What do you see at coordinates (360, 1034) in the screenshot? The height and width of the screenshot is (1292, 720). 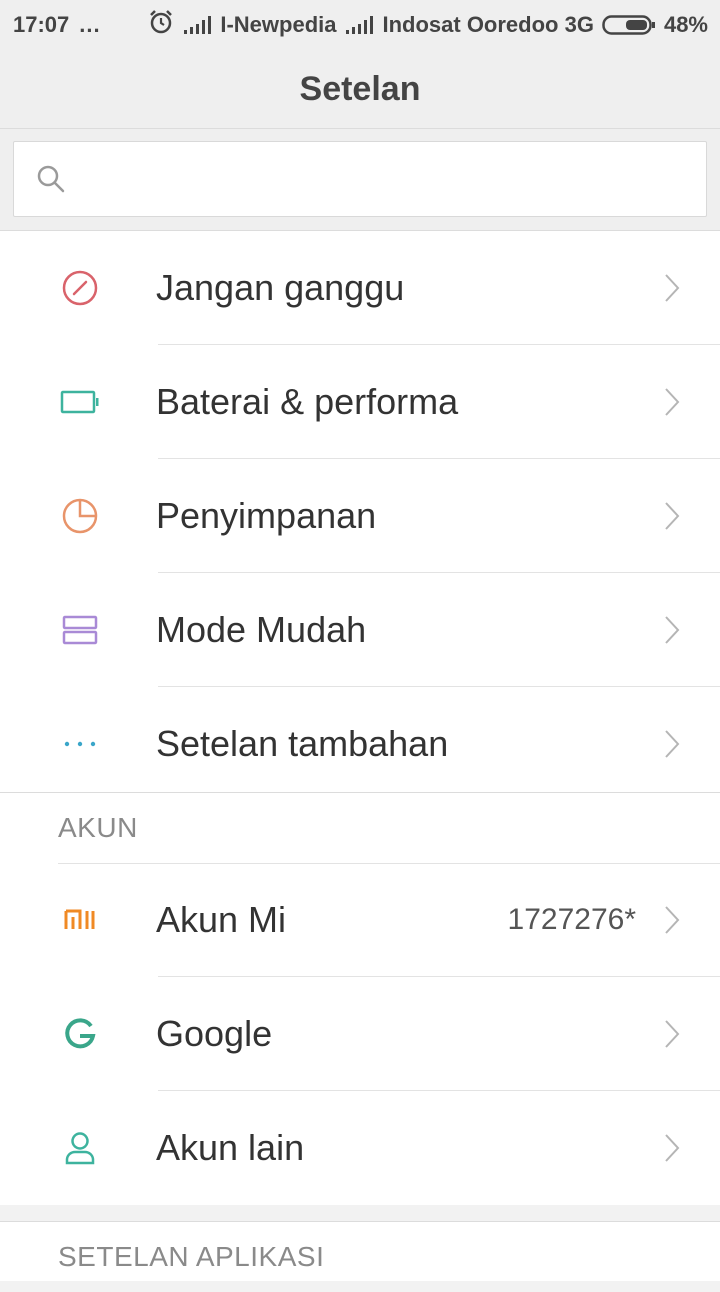 I see `setting-google: Google` at bounding box center [360, 1034].